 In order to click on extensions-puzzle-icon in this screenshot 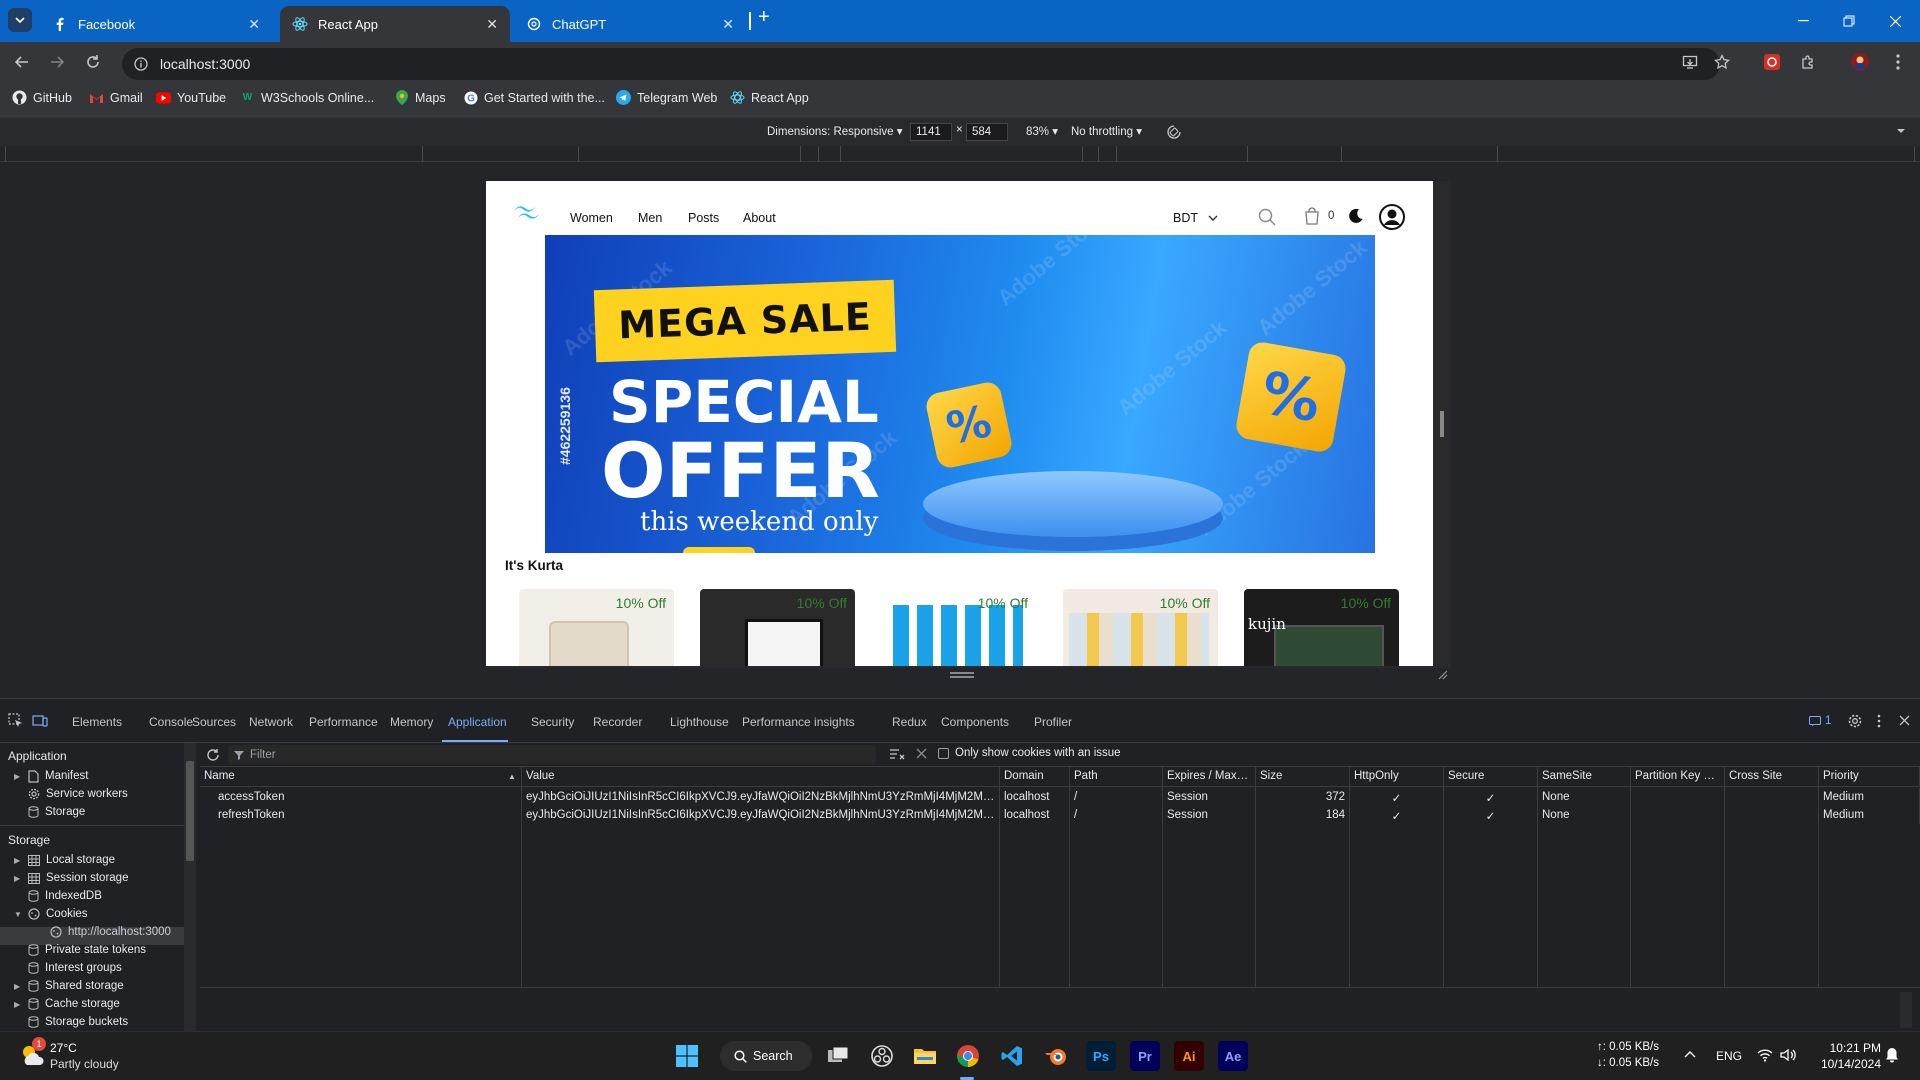, I will do `click(1808, 62)`.